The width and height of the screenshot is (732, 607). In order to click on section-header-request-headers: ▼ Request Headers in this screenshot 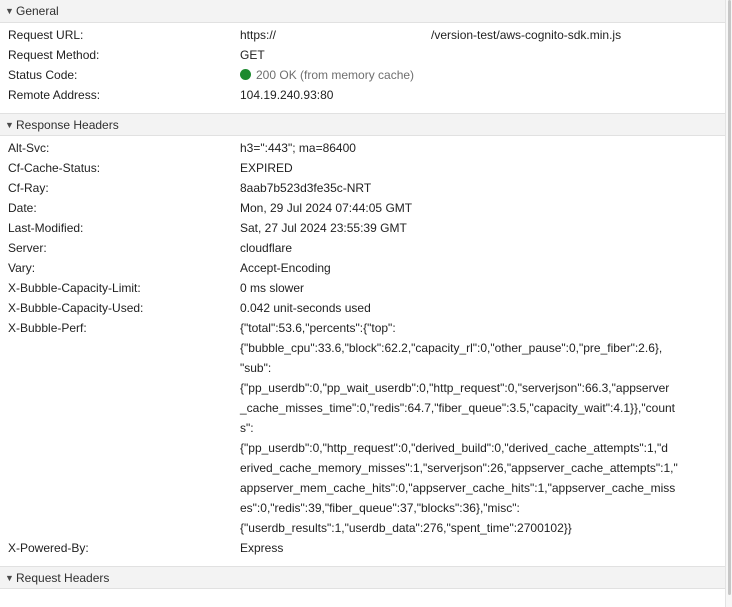, I will do `click(362, 577)`.